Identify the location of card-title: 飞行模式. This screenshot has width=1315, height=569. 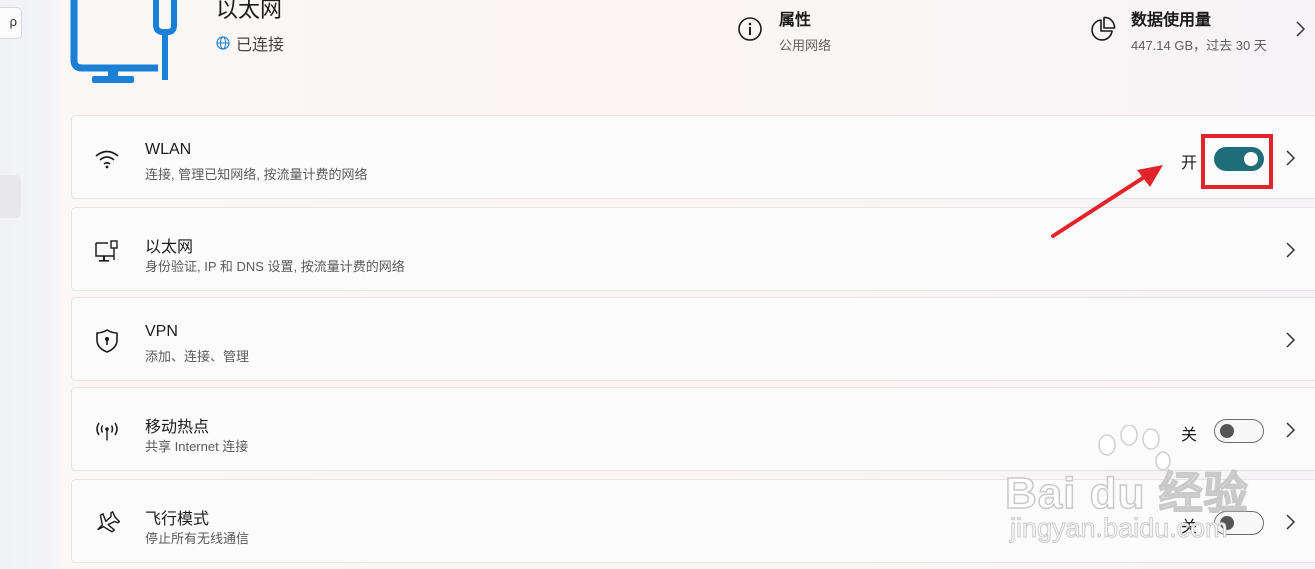
(177, 519).